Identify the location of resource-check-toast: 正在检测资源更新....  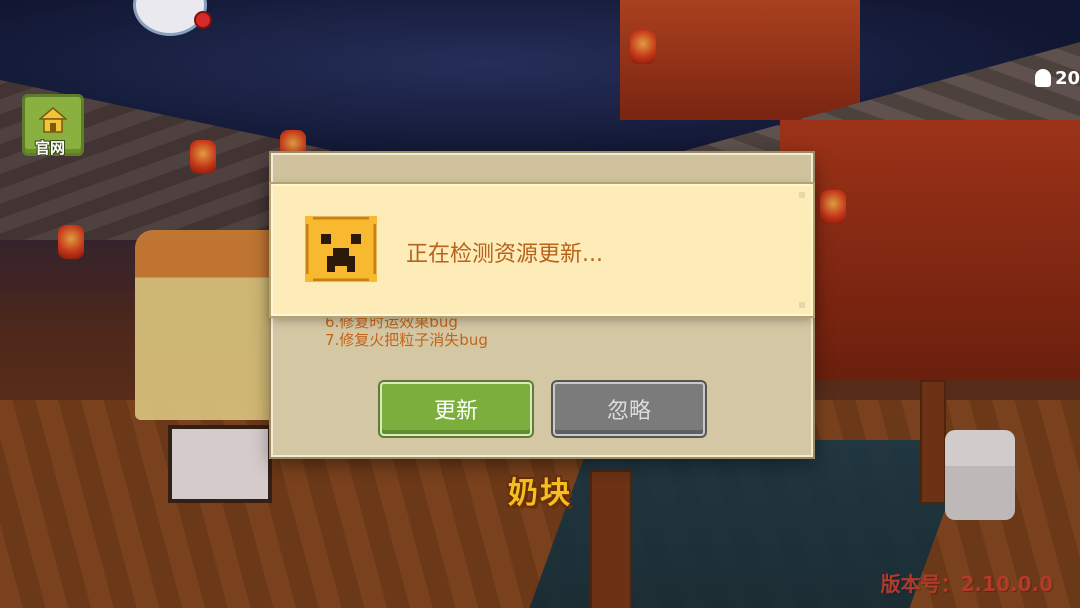
(542, 250).